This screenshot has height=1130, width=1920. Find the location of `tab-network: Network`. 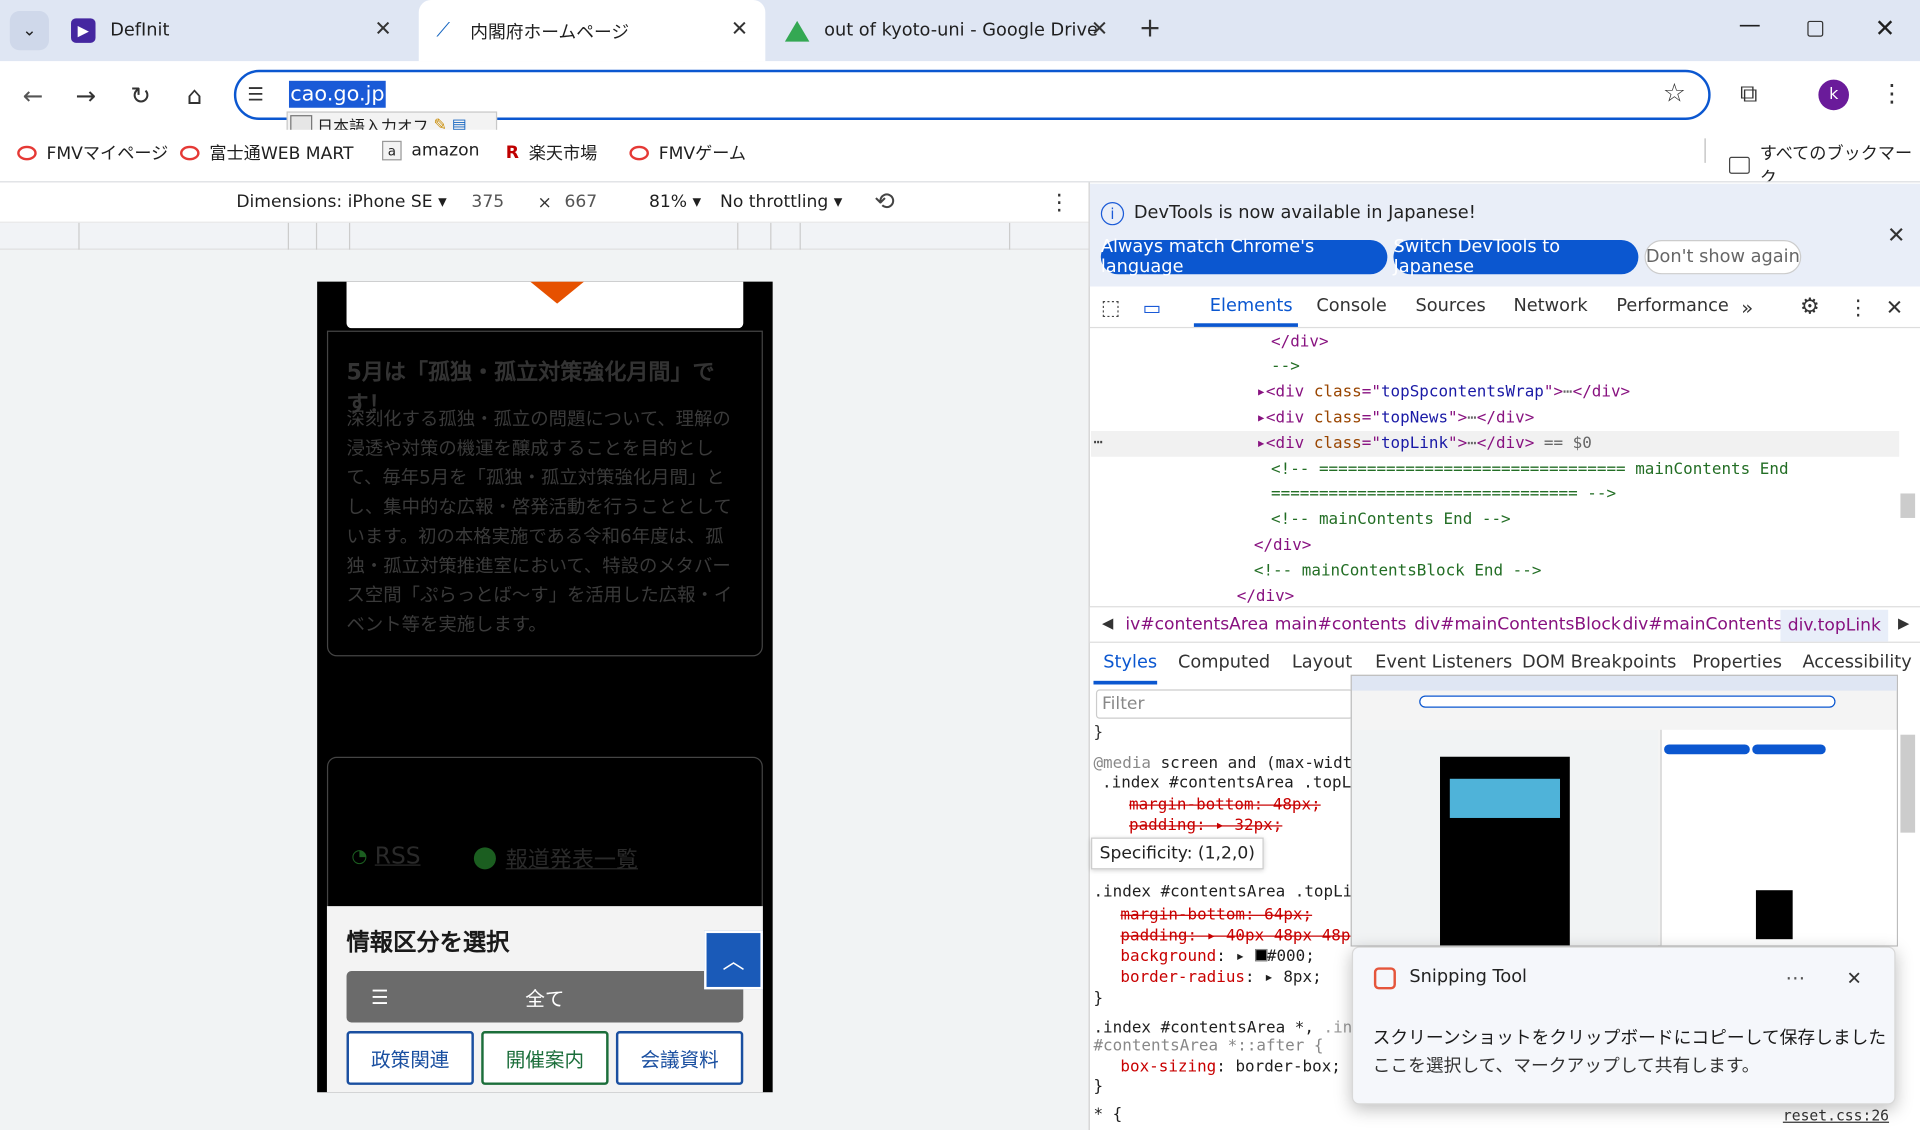

tab-network: Network is located at coordinates (1550, 306).